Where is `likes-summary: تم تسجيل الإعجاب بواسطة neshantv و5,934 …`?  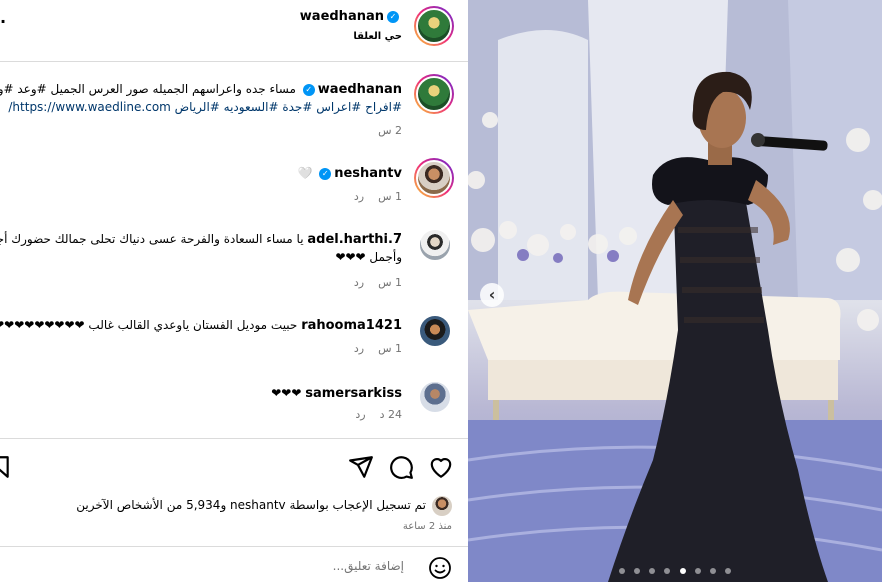 likes-summary: تم تسجيل الإعجاب بواسطة neshantv و5,934 … is located at coordinates (251, 505).